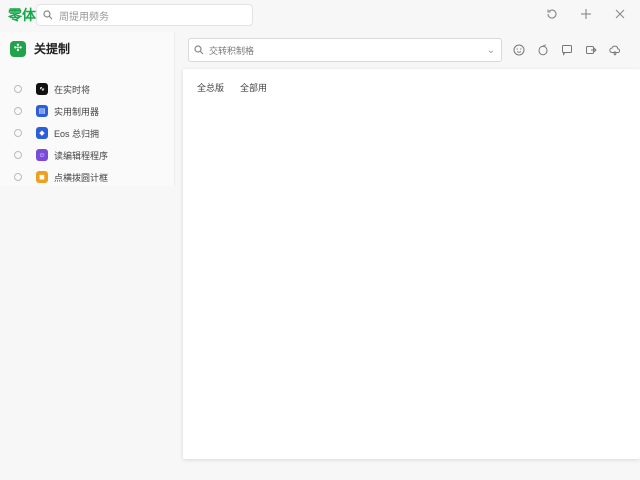 The image size is (640, 480). I want to click on chat-icon, so click(567, 50).